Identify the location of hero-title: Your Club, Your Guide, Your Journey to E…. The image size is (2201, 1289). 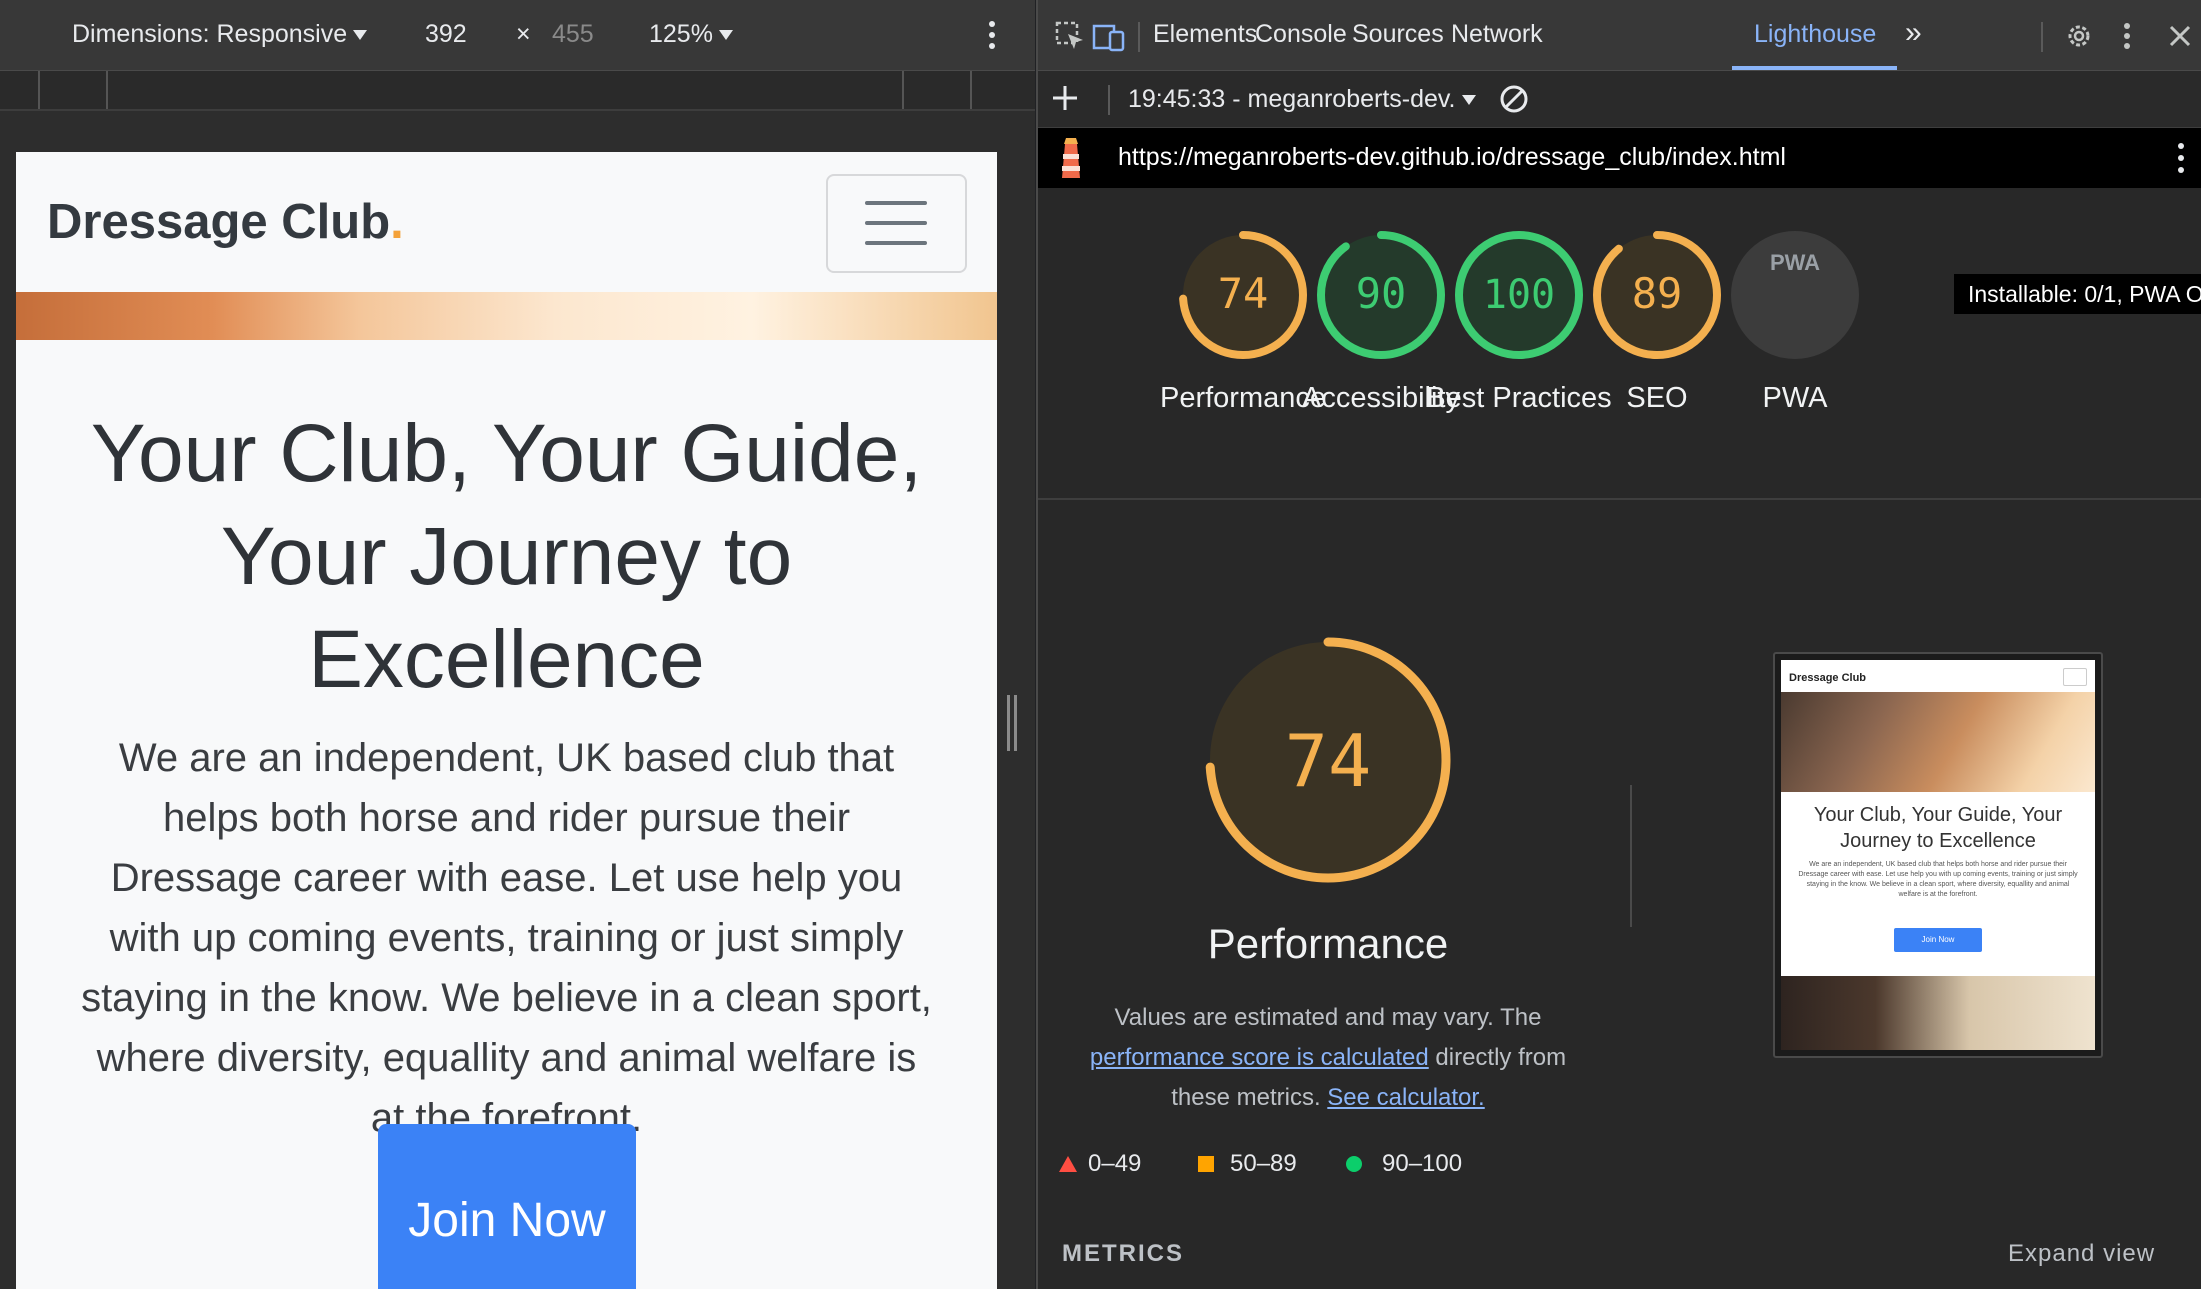
(506, 556).